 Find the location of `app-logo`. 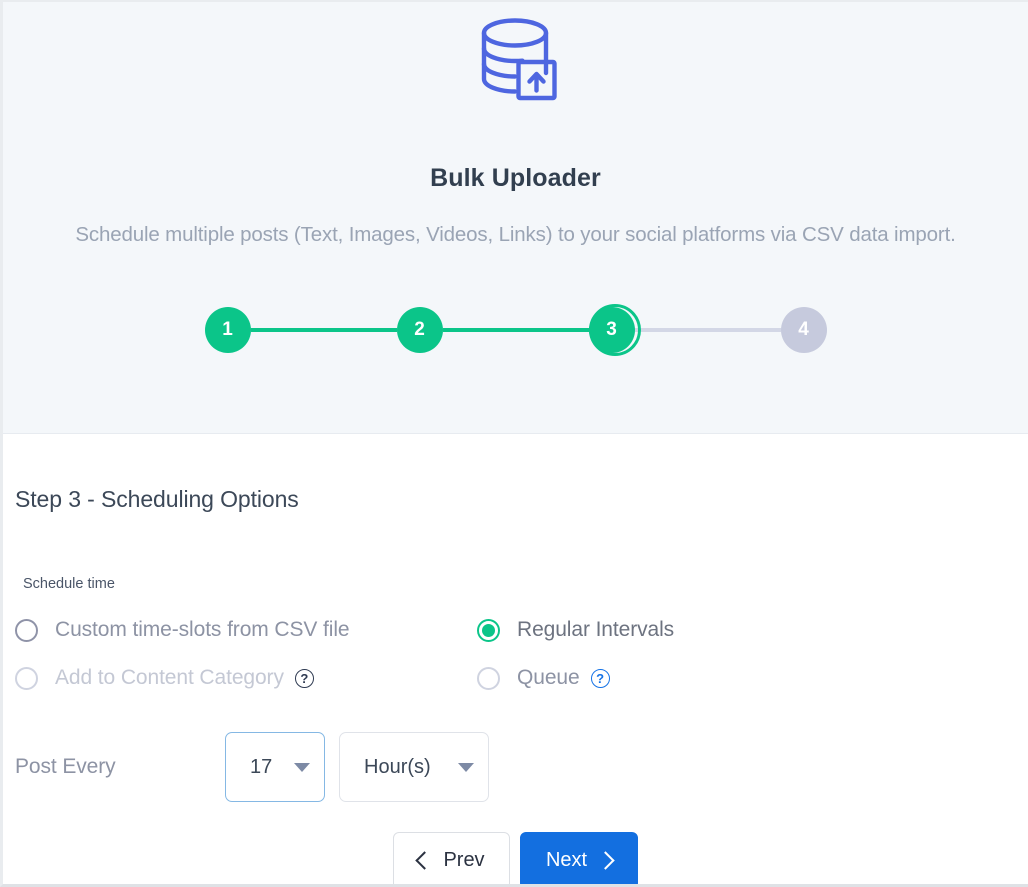

app-logo is located at coordinates (515, 60).